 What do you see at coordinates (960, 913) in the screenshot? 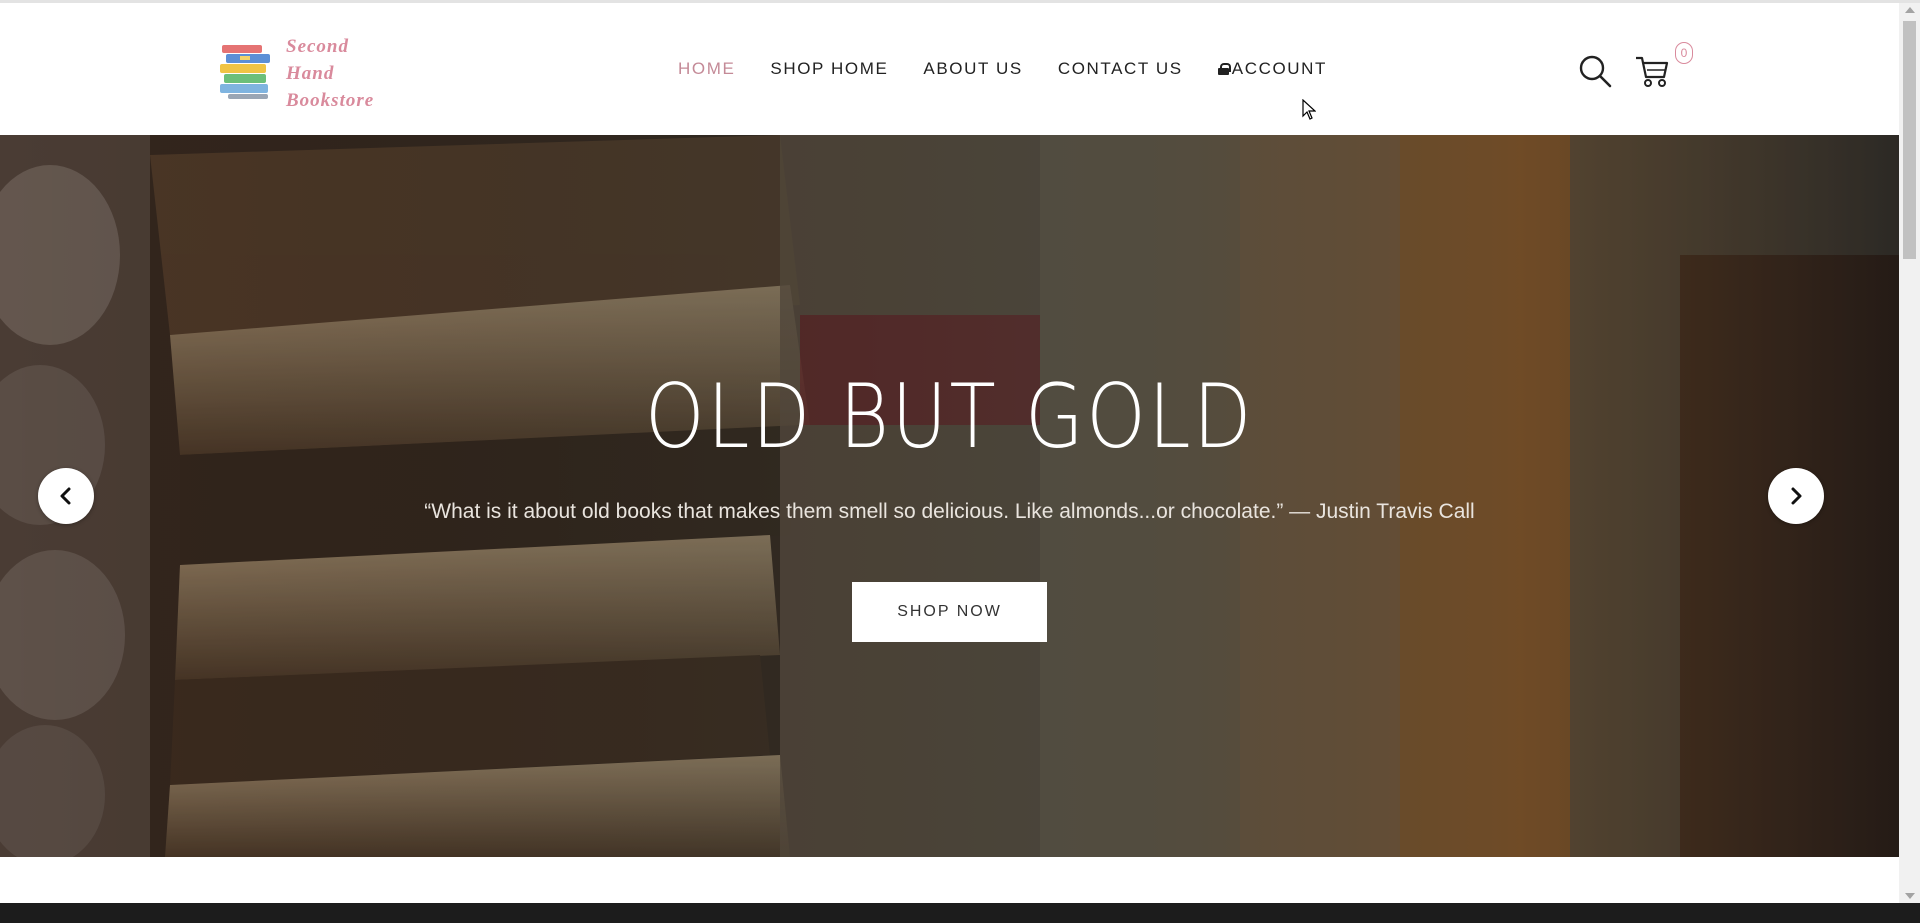
I see `taskbar-strip` at bounding box center [960, 913].